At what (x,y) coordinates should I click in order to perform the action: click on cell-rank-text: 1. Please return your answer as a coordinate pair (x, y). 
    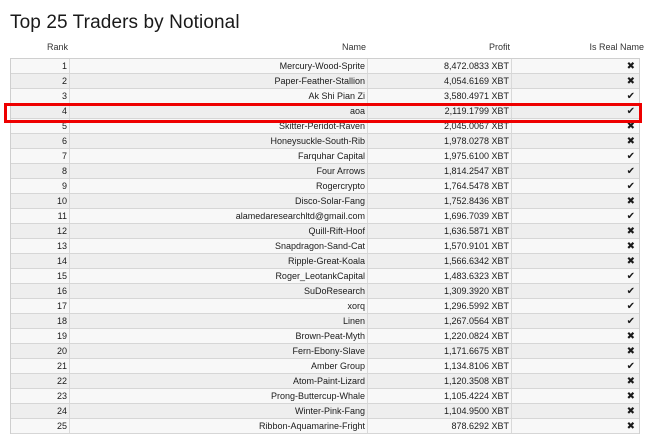
    Looking at the image, I should click on (64, 66).